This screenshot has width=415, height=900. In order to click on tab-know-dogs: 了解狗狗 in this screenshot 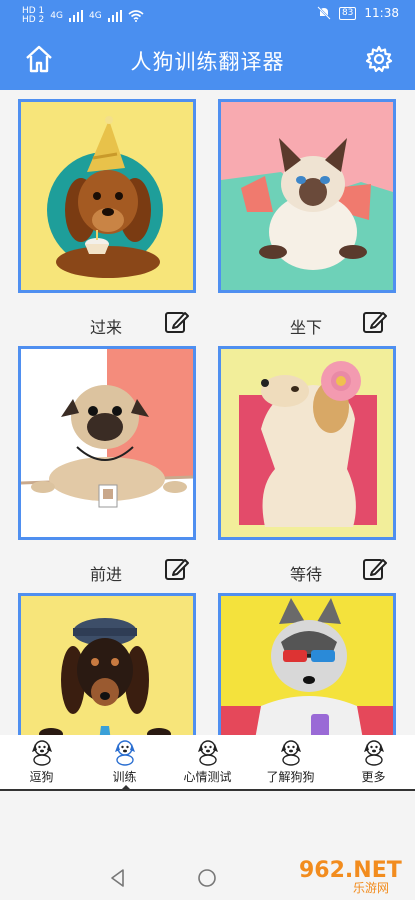, I will do `click(290, 762)`.